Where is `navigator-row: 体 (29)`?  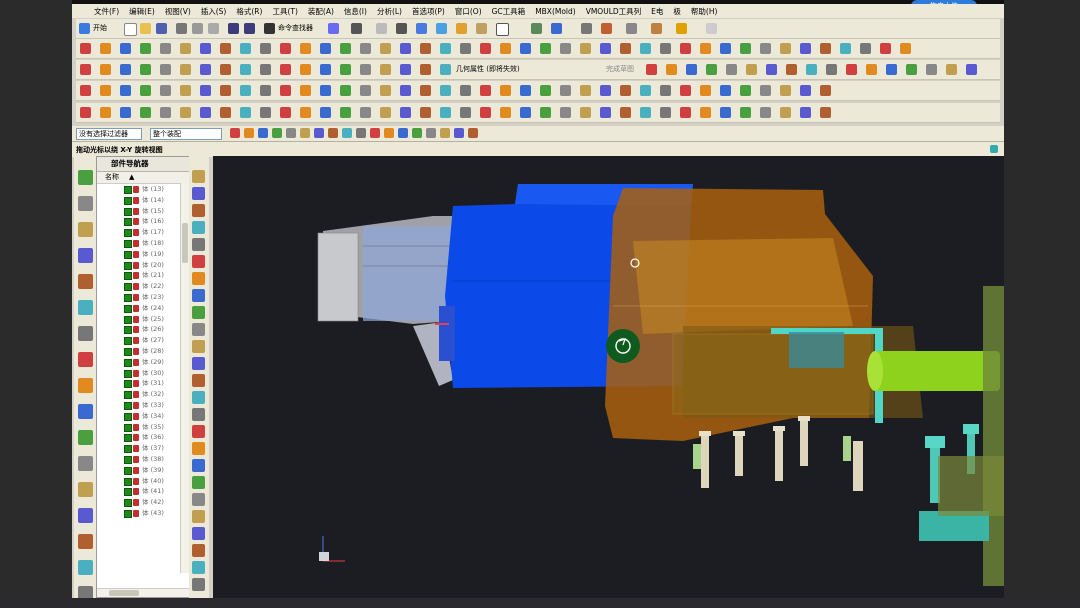
navigator-row: 体 (29) is located at coordinates (143, 362).